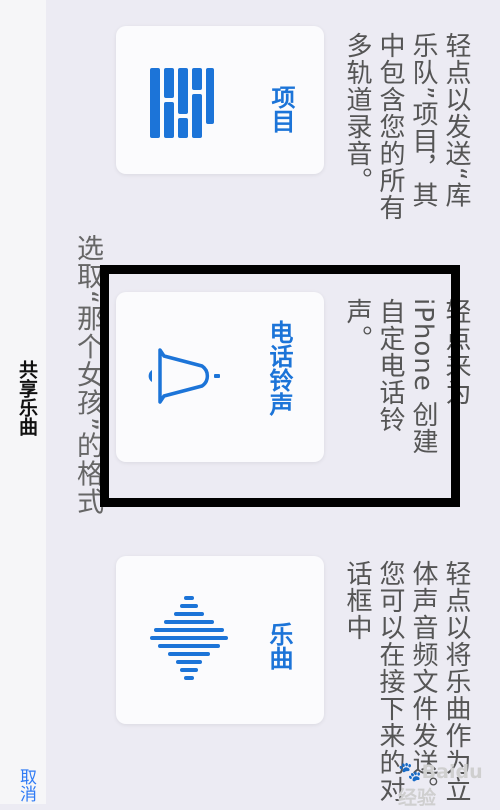  Describe the element at coordinates (182, 103) in the screenshot. I see `tracks-icon` at that location.